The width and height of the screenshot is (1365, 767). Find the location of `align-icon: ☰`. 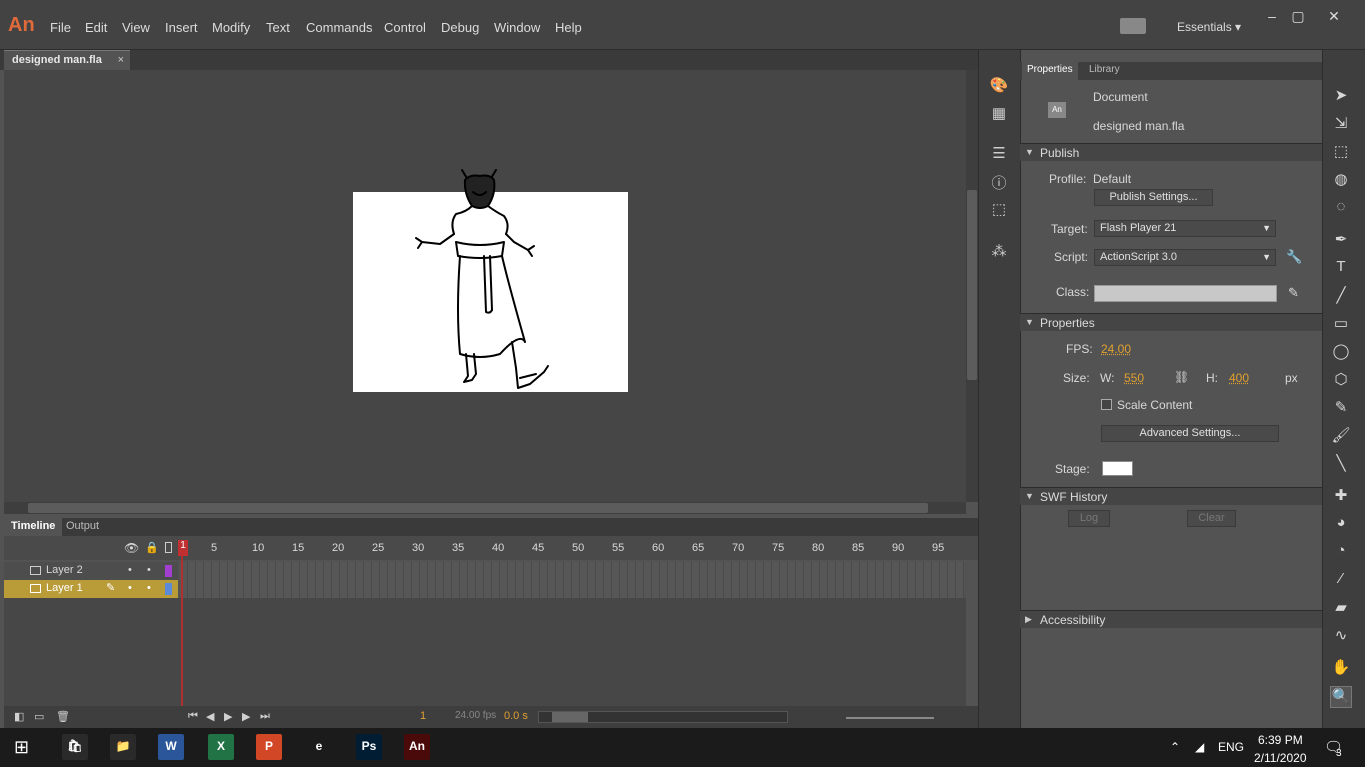

align-icon: ☰ is located at coordinates (999, 154).